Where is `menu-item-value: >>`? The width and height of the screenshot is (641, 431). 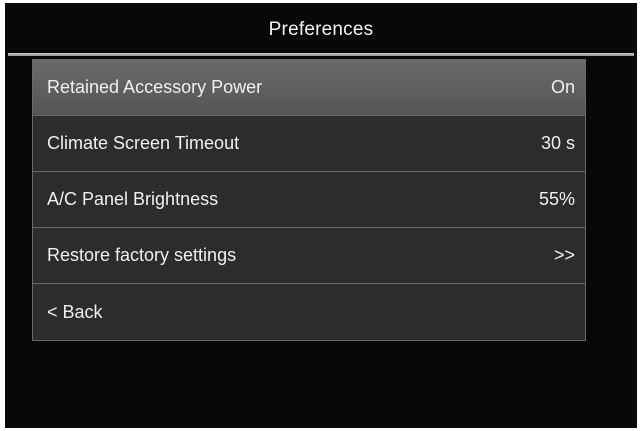 menu-item-value: >> is located at coordinates (564, 255).